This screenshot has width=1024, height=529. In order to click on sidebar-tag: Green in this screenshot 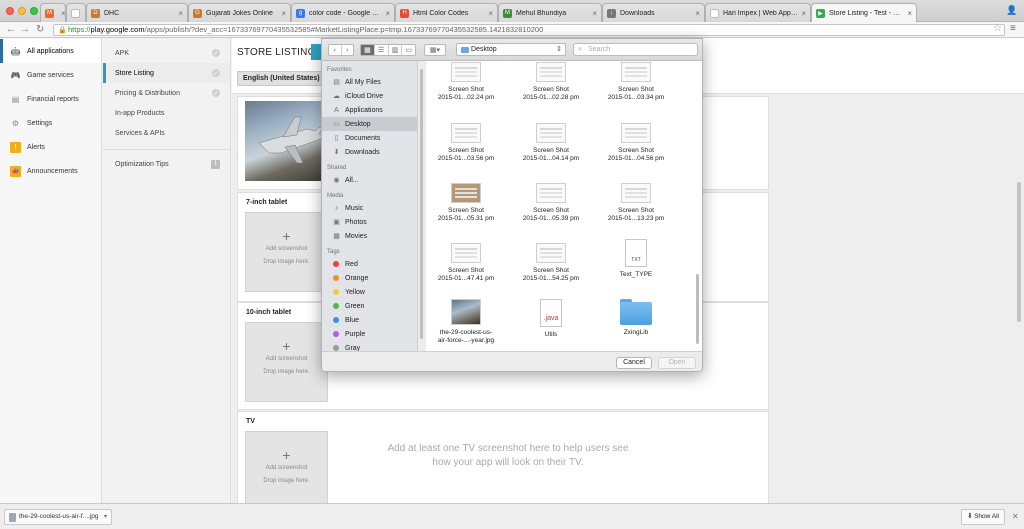, I will do `click(369, 306)`.